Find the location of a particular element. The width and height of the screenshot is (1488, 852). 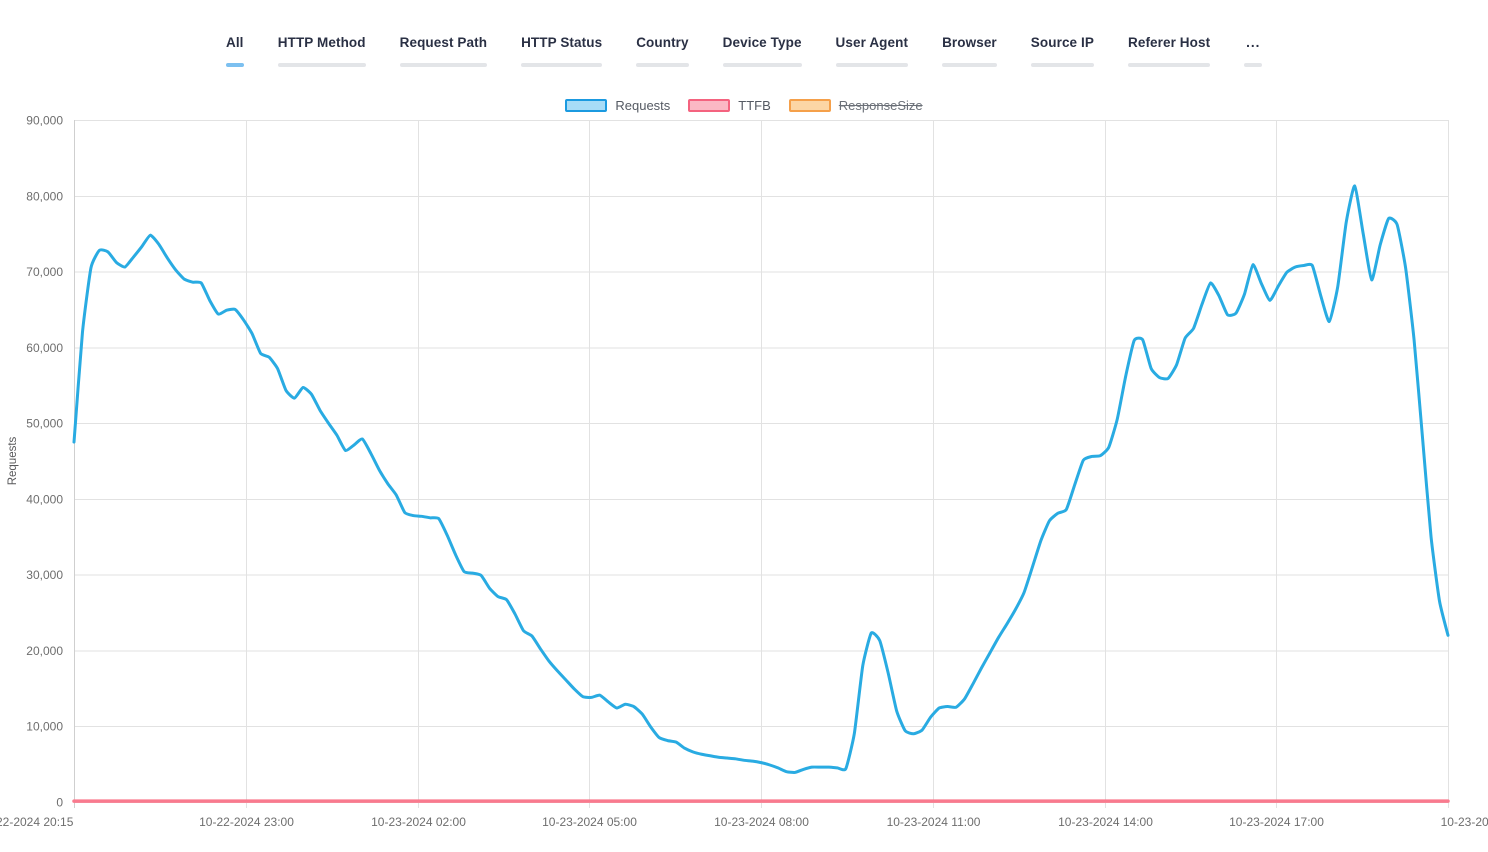

tab-label: Country is located at coordinates (662, 42).